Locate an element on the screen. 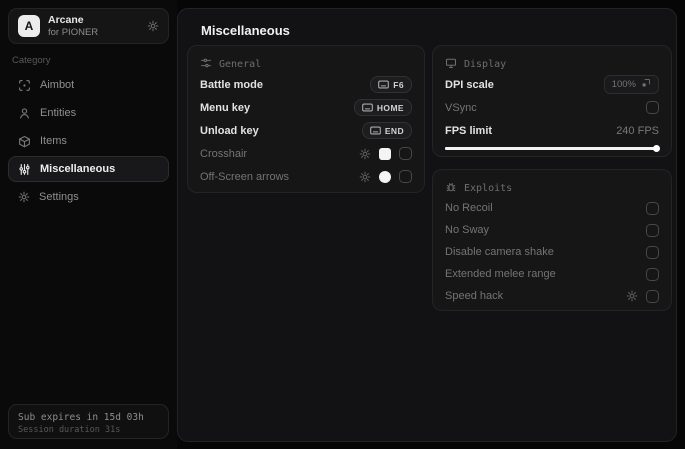 Image resolution: width=685 pixels, height=449 pixels. sidebar-item-label: Settings is located at coordinates (59, 197).